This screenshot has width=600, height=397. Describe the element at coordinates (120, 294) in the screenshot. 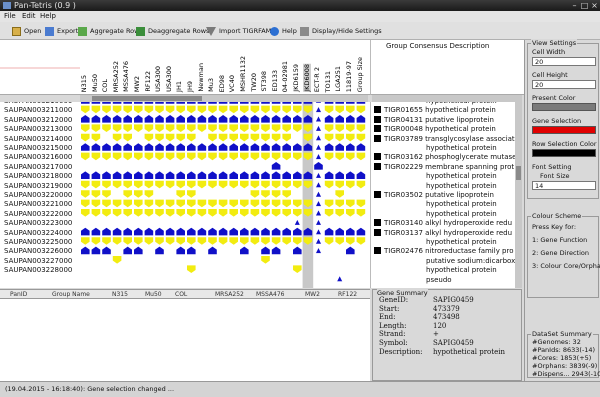

I see `bottom-column-header: N315` at that location.